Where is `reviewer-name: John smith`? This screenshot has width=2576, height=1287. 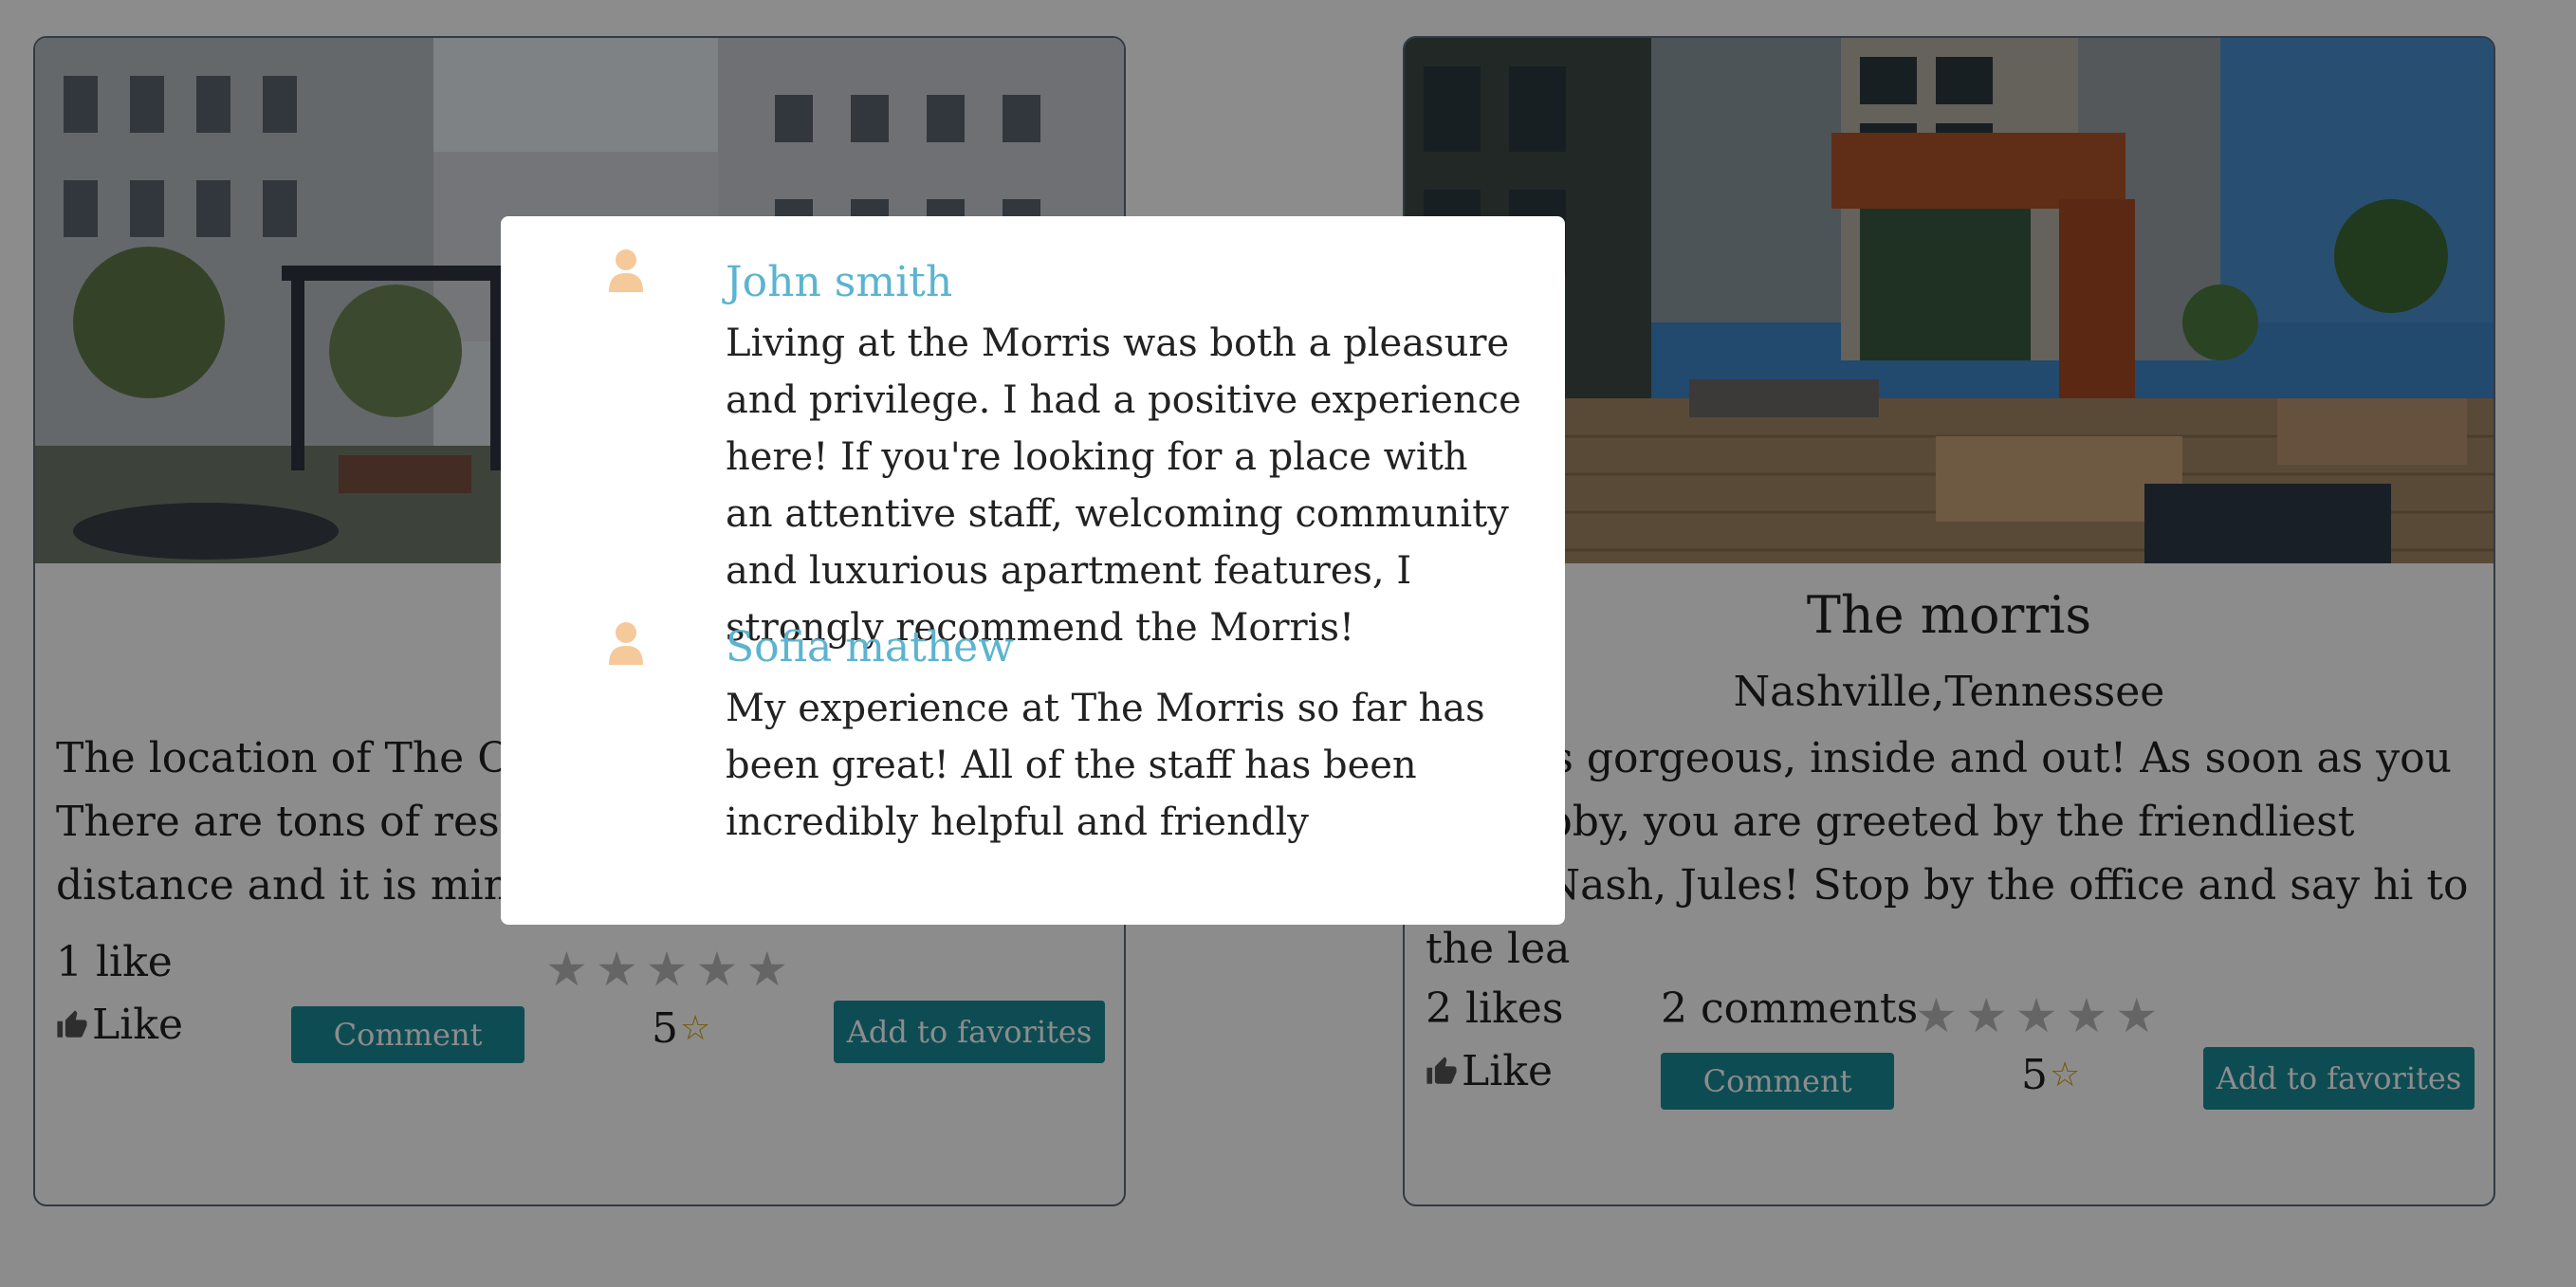 reviewer-name: John smith is located at coordinates (839, 282).